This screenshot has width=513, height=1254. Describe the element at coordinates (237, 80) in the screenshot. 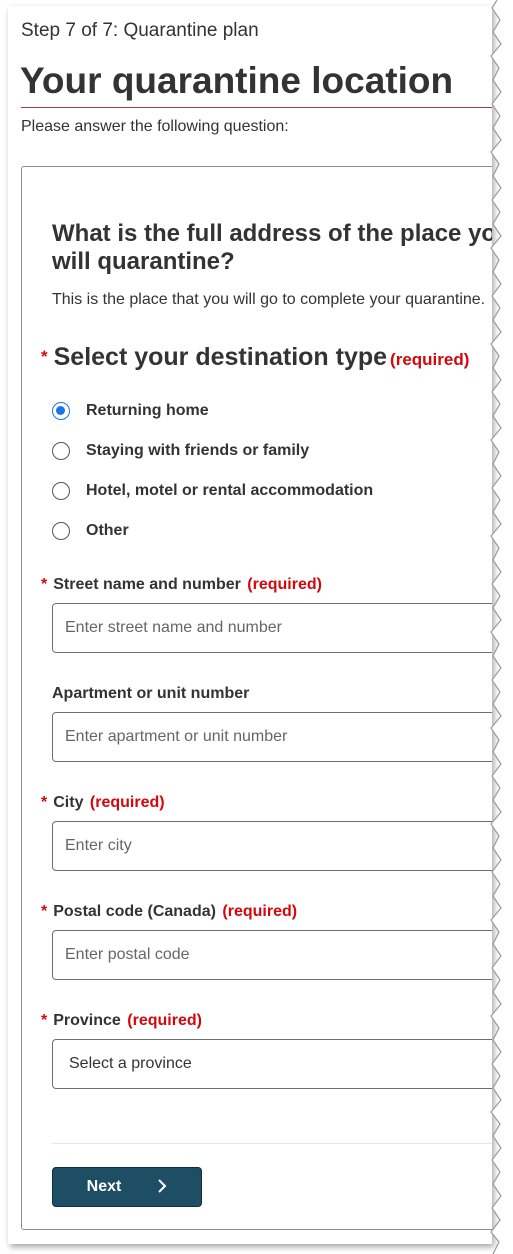

I see `page-title: Your quarantine location` at that location.